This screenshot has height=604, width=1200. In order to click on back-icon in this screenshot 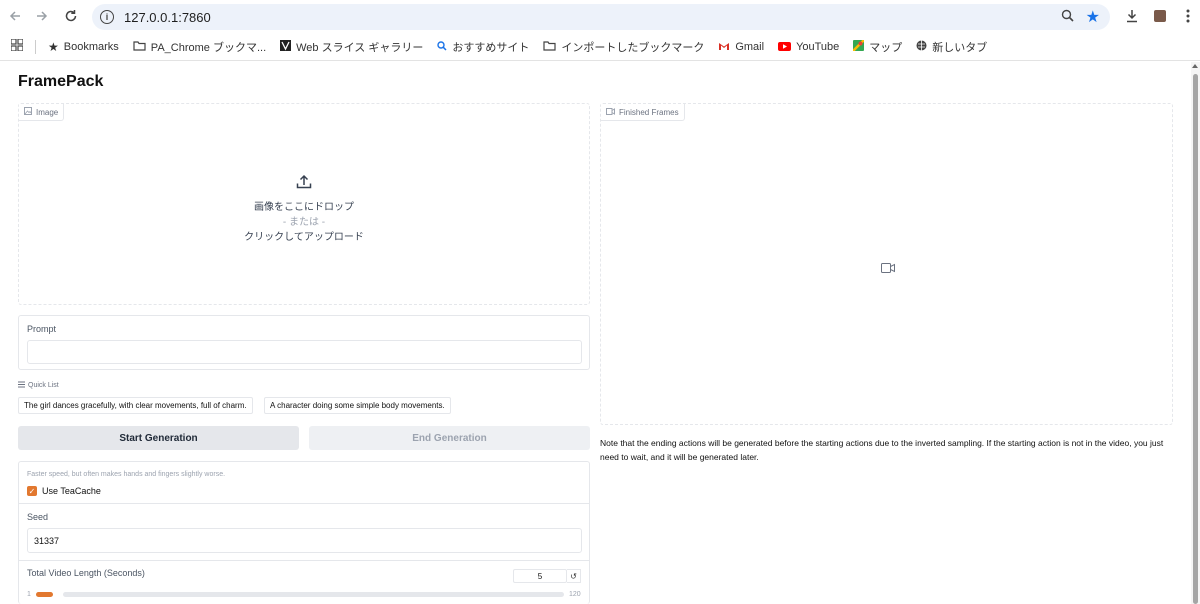, I will do `click(15, 16)`.